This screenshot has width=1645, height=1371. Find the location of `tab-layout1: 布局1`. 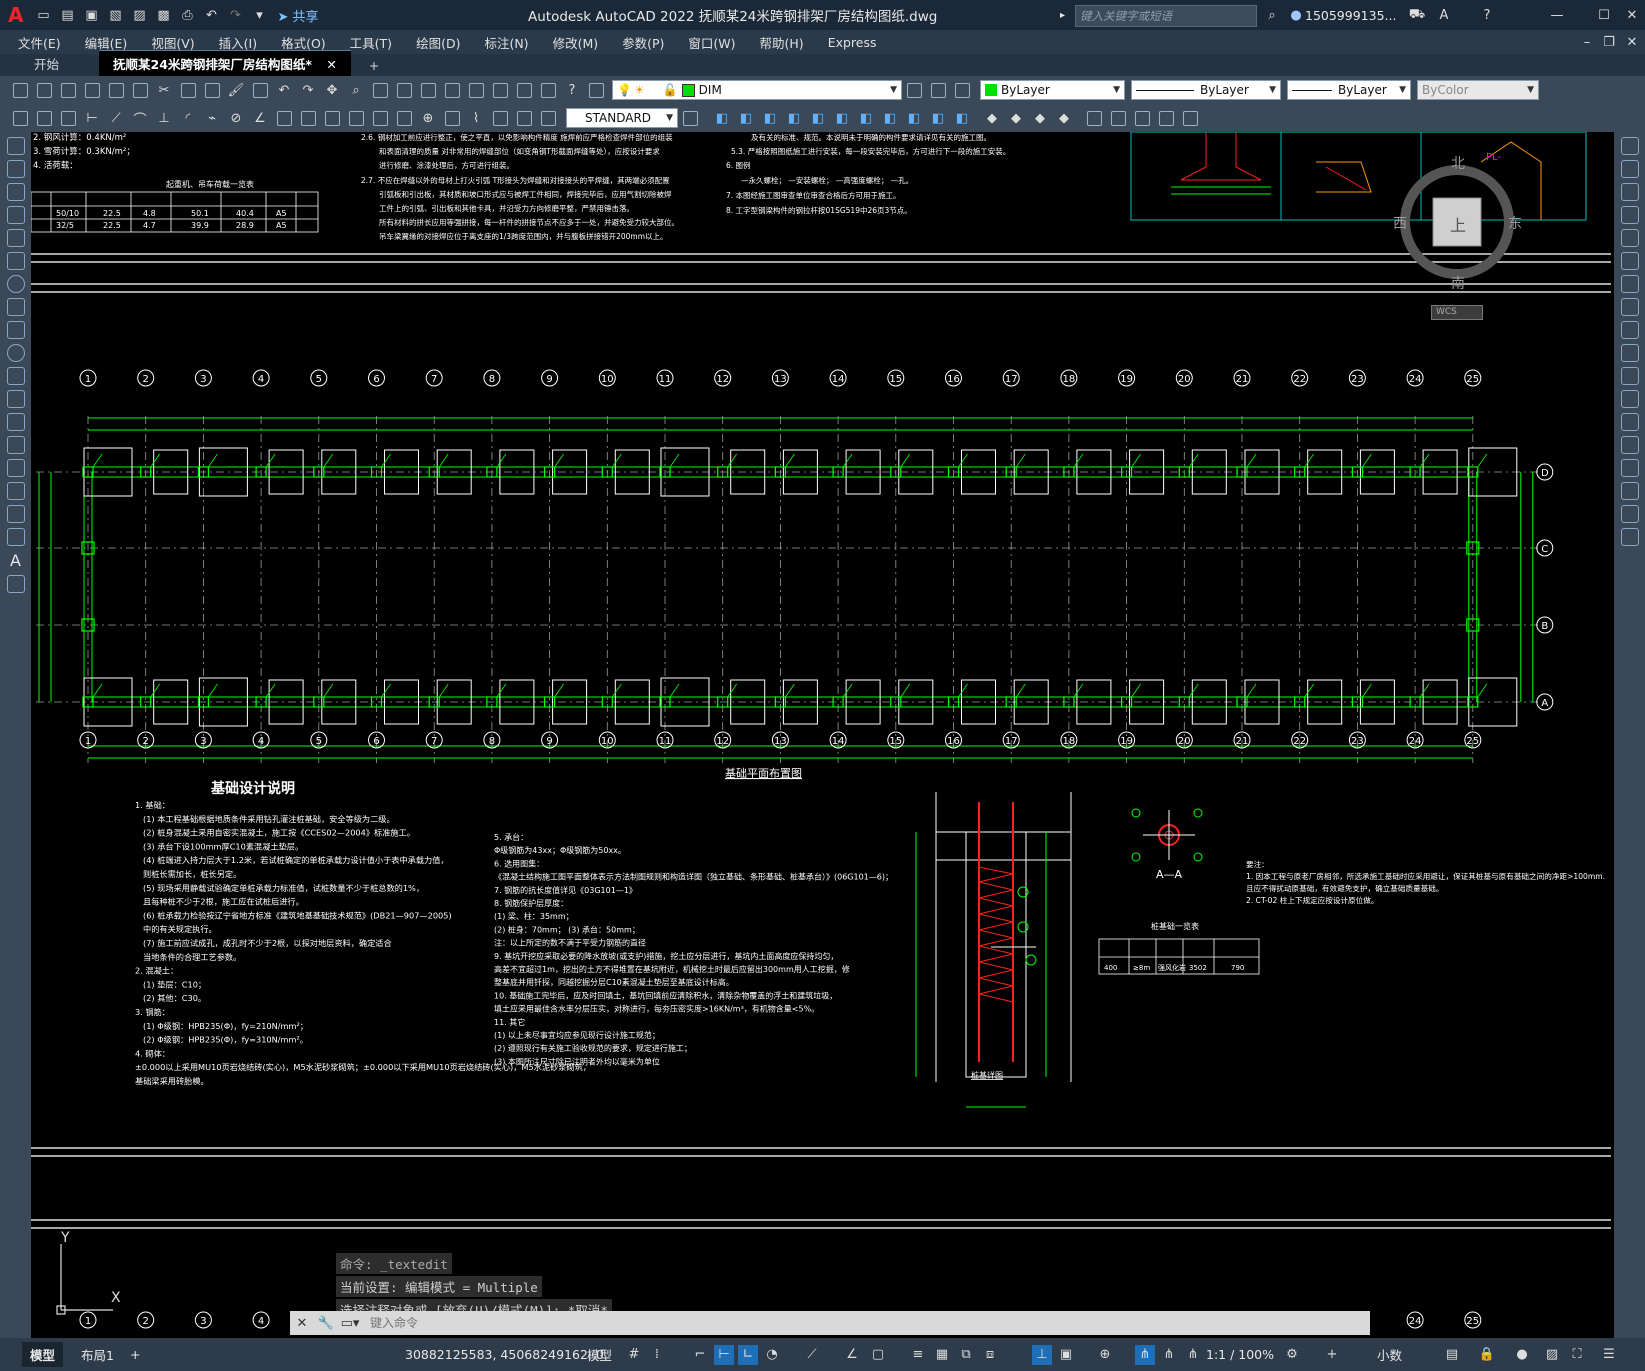

tab-layout1: 布局1 is located at coordinates (97, 1354).